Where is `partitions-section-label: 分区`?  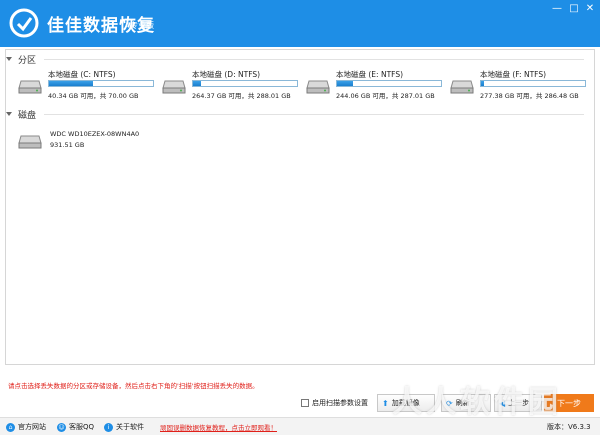
partitions-section-label: 分区 is located at coordinates (27, 60).